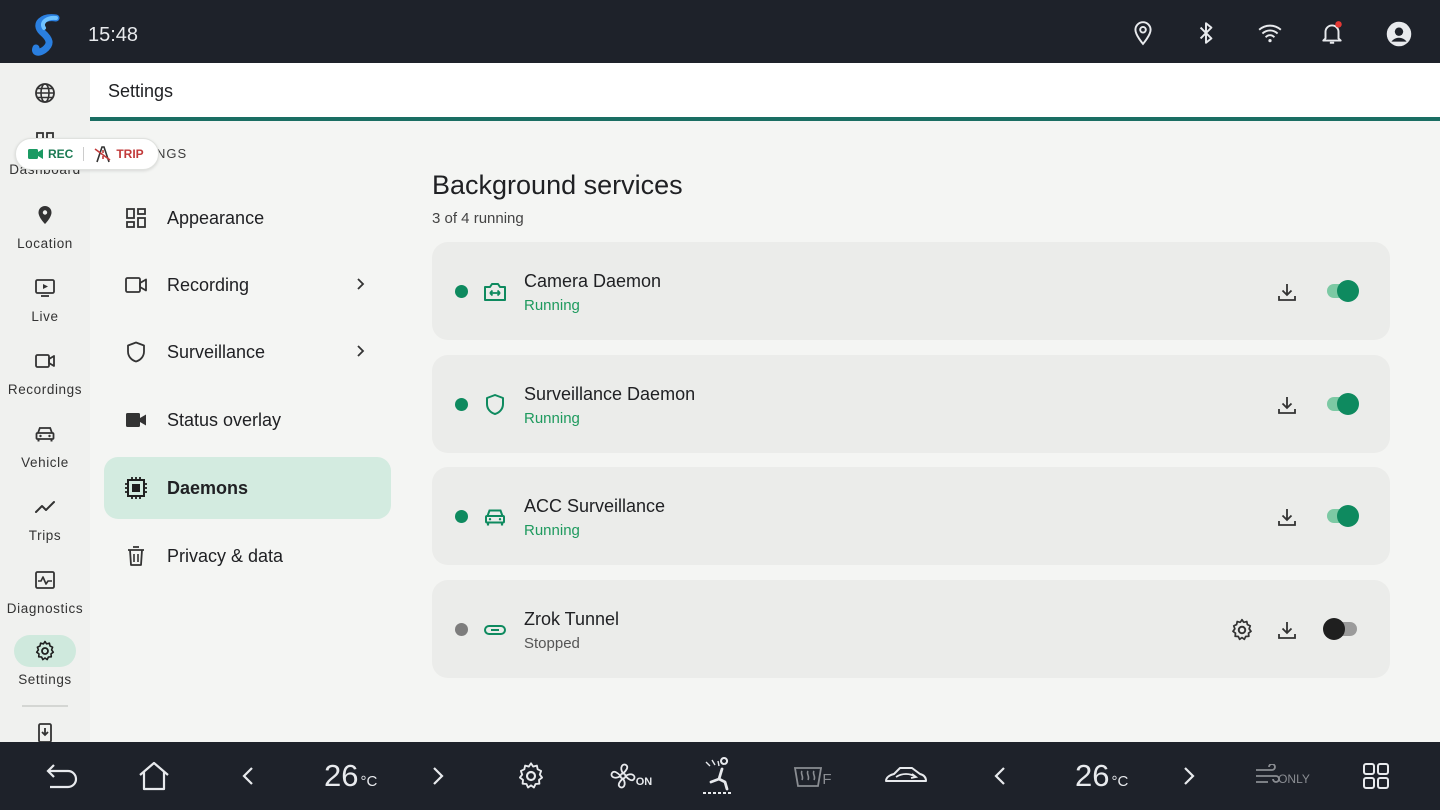  What do you see at coordinates (45, 706) in the screenshot?
I see `rail-divider` at bounding box center [45, 706].